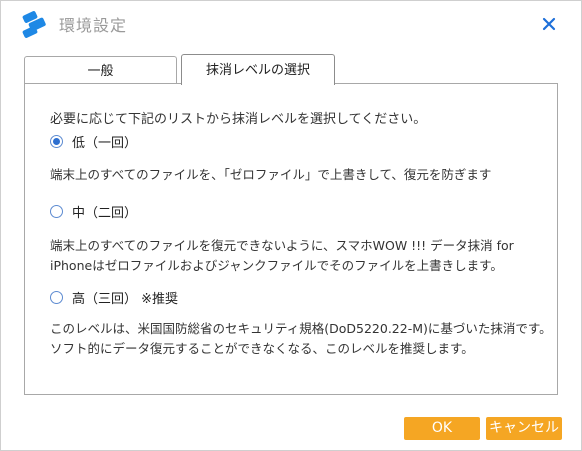 Image resolution: width=582 pixels, height=451 pixels. I want to click on ok-button: OK, so click(442, 428).